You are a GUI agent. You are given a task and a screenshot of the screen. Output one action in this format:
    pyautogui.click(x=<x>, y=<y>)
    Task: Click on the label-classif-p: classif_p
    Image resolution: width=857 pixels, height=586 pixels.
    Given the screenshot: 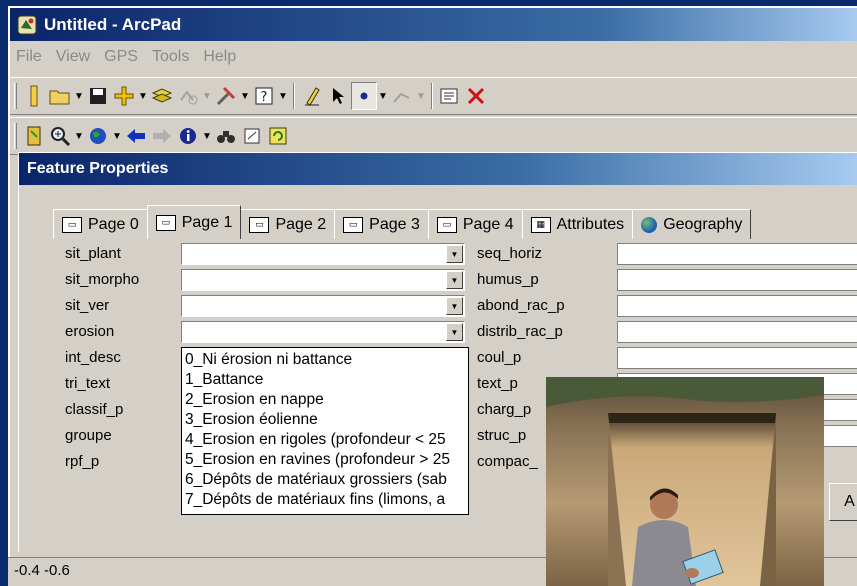 What is the action you would take?
    pyautogui.click(x=94, y=409)
    